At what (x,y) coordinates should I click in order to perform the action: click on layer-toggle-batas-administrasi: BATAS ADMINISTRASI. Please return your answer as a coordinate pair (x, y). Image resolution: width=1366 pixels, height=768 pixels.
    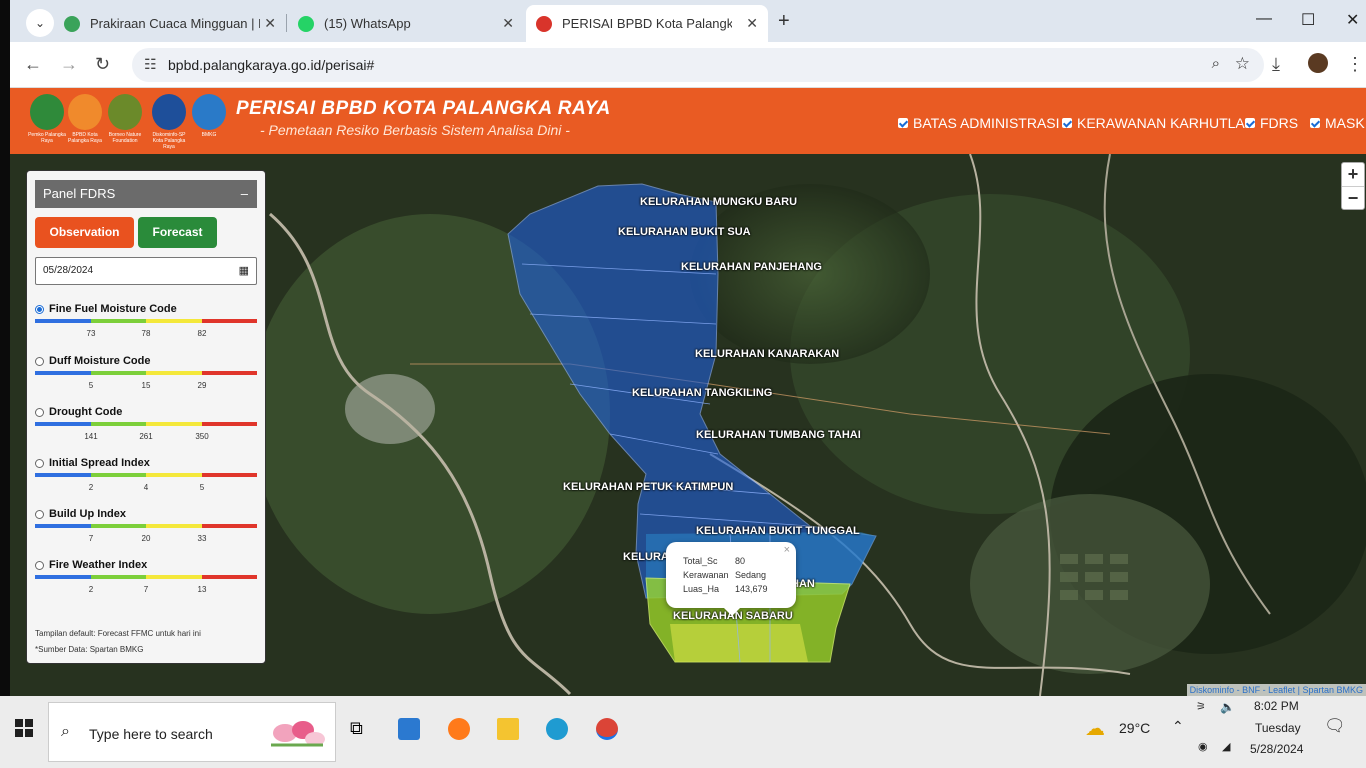
    Looking at the image, I should click on (979, 123).